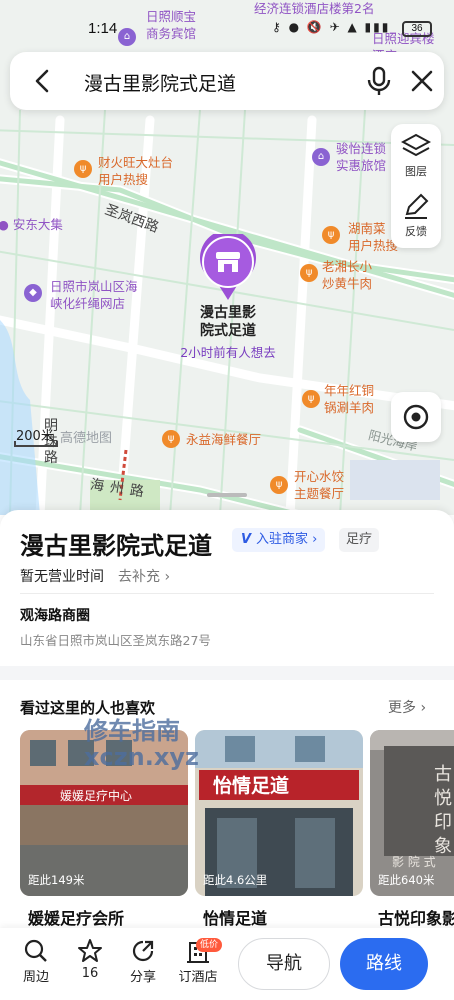  What do you see at coordinates (443, 798) in the screenshot?
I see `svg-text: 悦` at bounding box center [443, 798].